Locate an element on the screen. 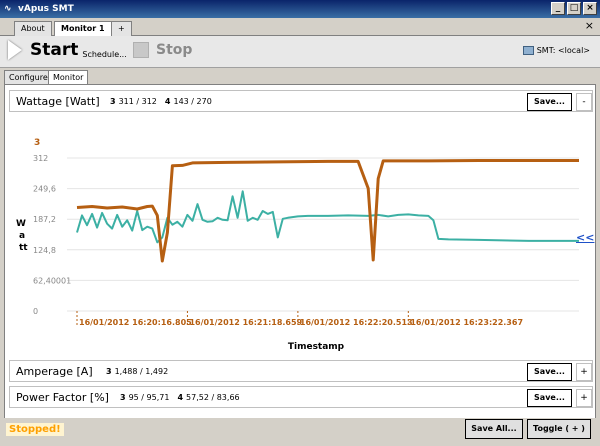 This screenshot has width=600, height=446. minimize-button: _ is located at coordinates (558, 8).